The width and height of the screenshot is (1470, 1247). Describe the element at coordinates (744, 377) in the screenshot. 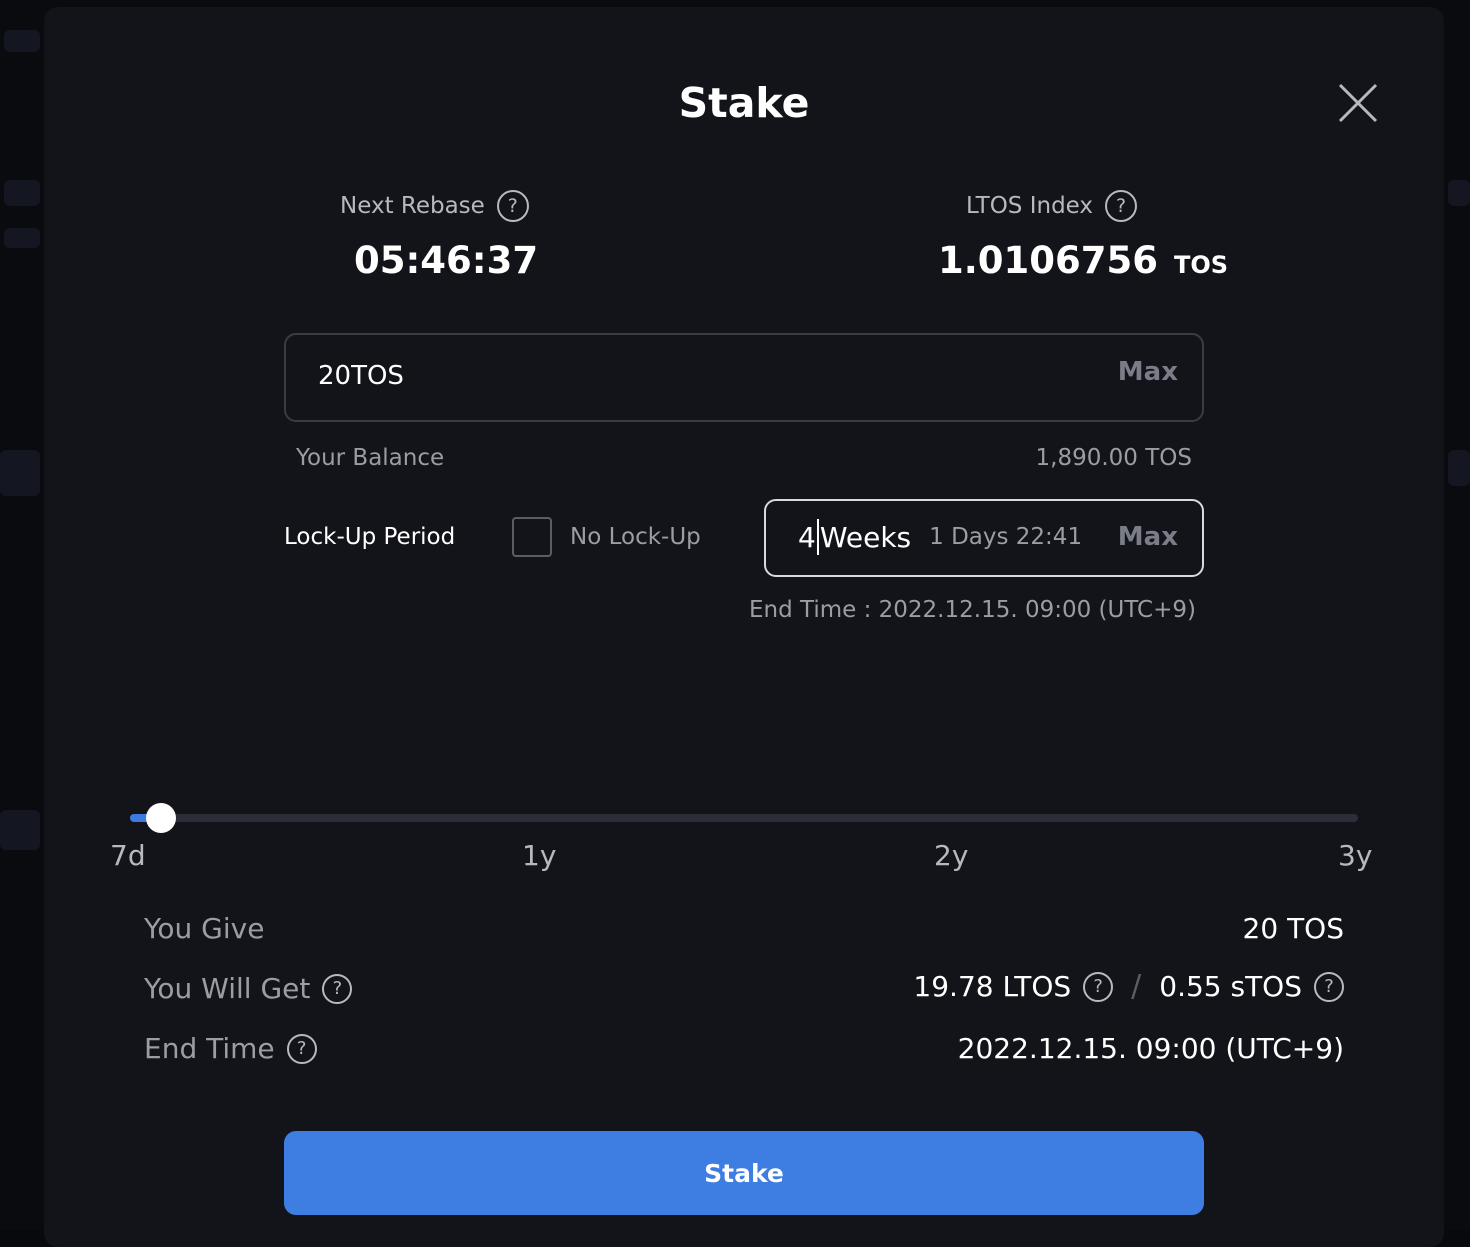

I see `stake-amount-input: 20TOS Max` at that location.